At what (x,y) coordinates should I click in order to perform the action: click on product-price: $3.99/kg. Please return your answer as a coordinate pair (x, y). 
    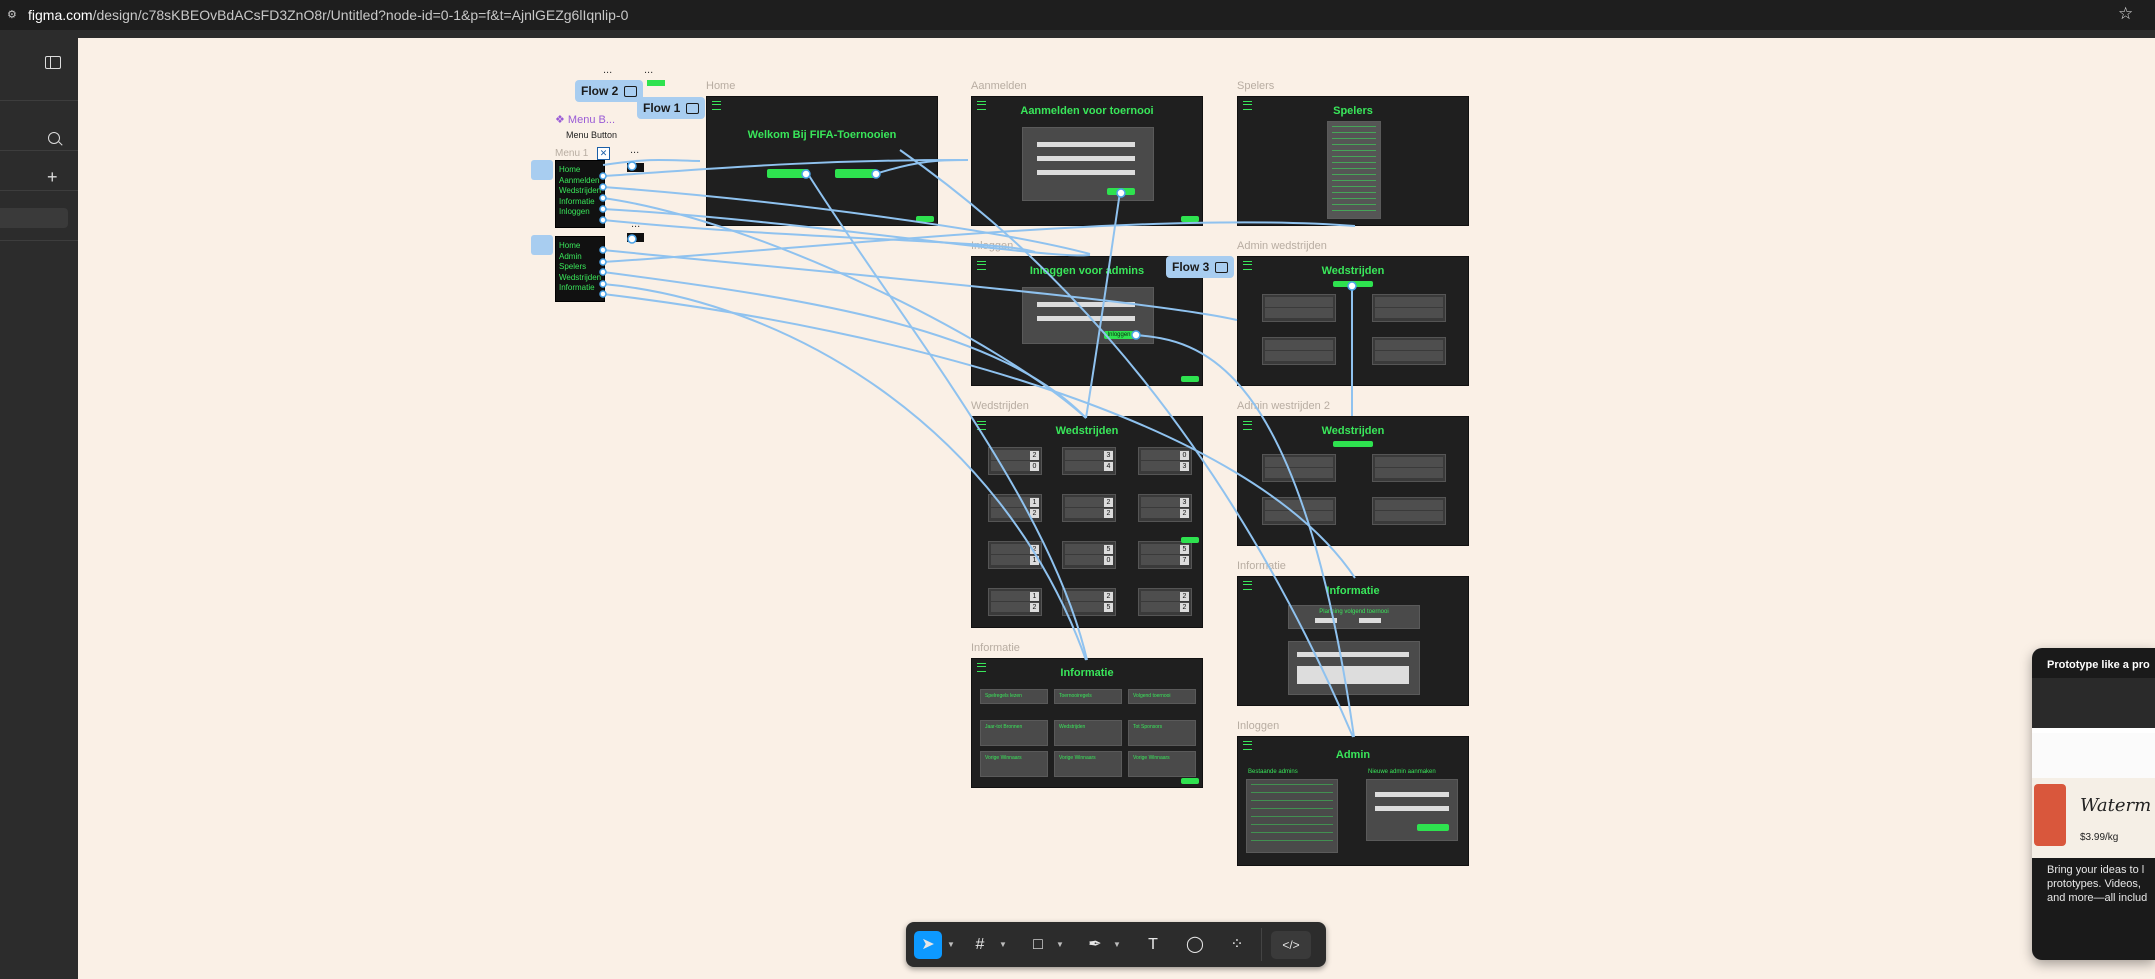
    Looking at the image, I should click on (2099, 837).